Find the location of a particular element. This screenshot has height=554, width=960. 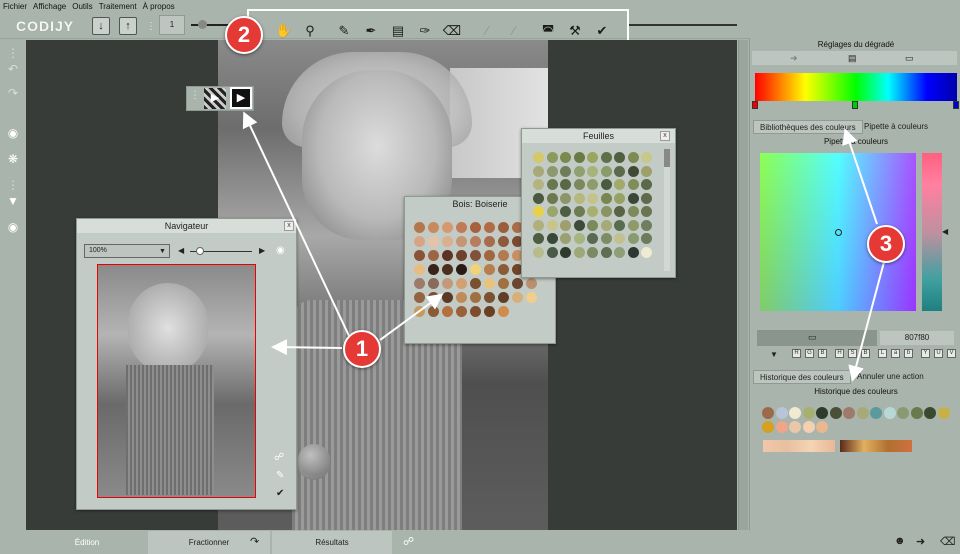

callout-marker-1: 1 is located at coordinates (362, 349).